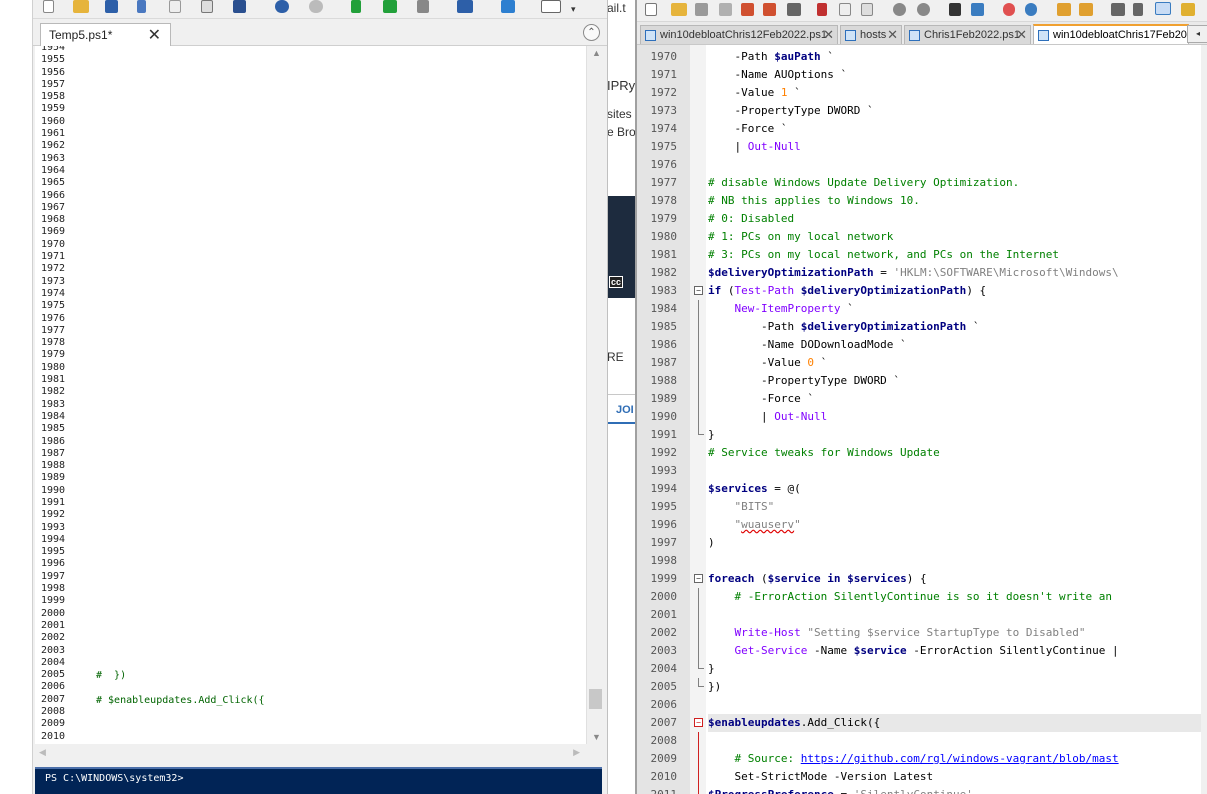 The height and width of the screenshot is (794, 1207). Describe the element at coordinates (42, 752) in the screenshot. I see `scroll-left-icon: ◀` at that location.